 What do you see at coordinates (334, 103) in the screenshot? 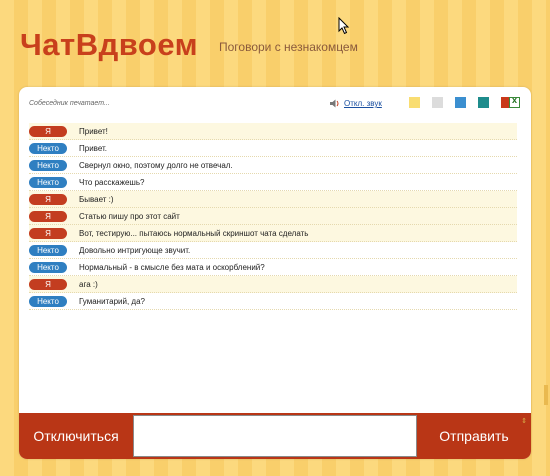
I see `speaker-icon` at bounding box center [334, 103].